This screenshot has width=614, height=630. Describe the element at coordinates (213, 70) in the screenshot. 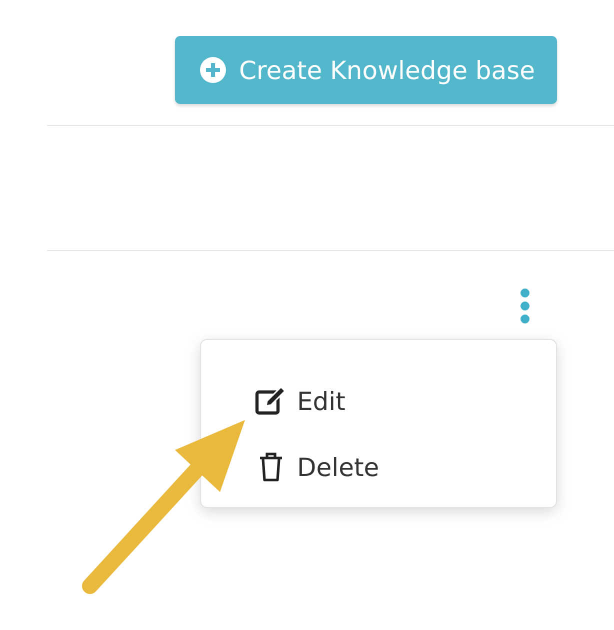

I see `plus-circle-icon` at that location.